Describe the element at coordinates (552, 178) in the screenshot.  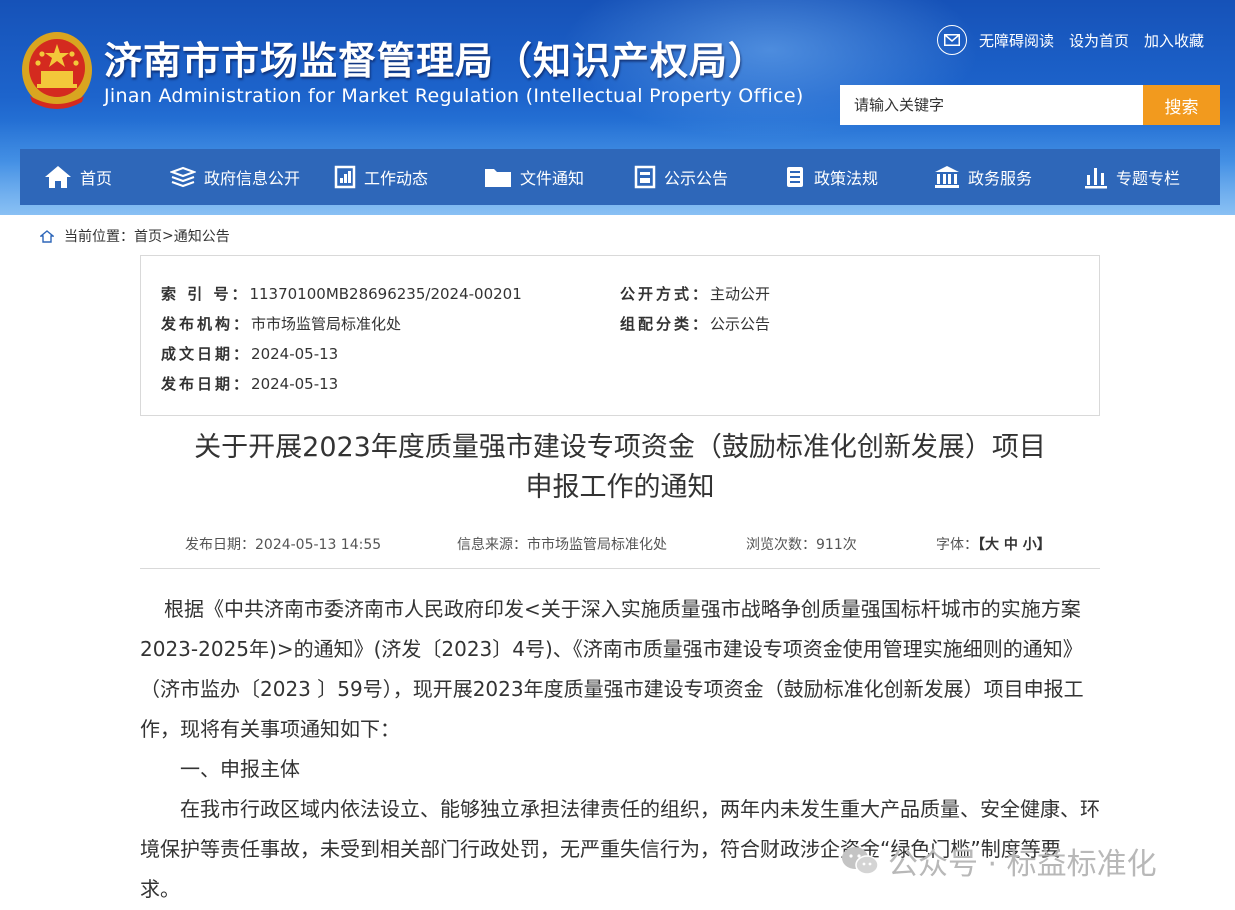
I see `nav-label: 文件通知` at that location.